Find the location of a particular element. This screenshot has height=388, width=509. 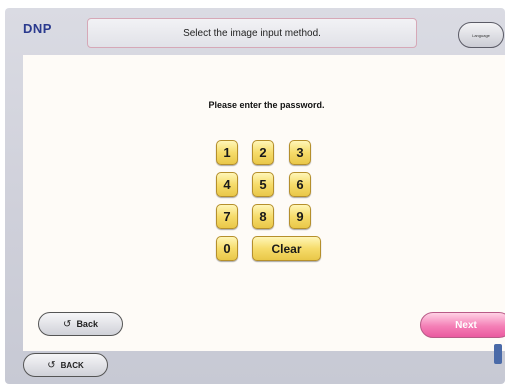

key-1: 1 is located at coordinates (227, 152).